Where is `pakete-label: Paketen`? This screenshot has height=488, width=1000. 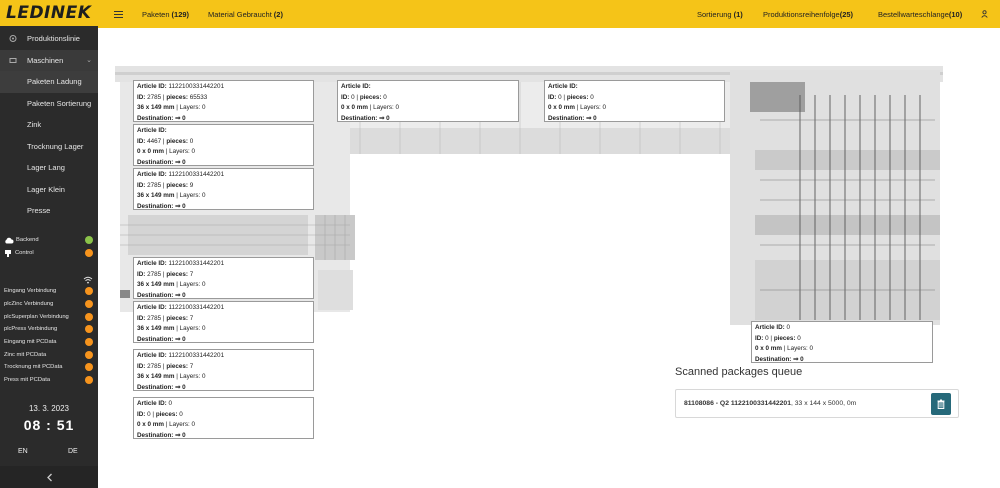
pakete-label: Paketen is located at coordinates (156, 14).